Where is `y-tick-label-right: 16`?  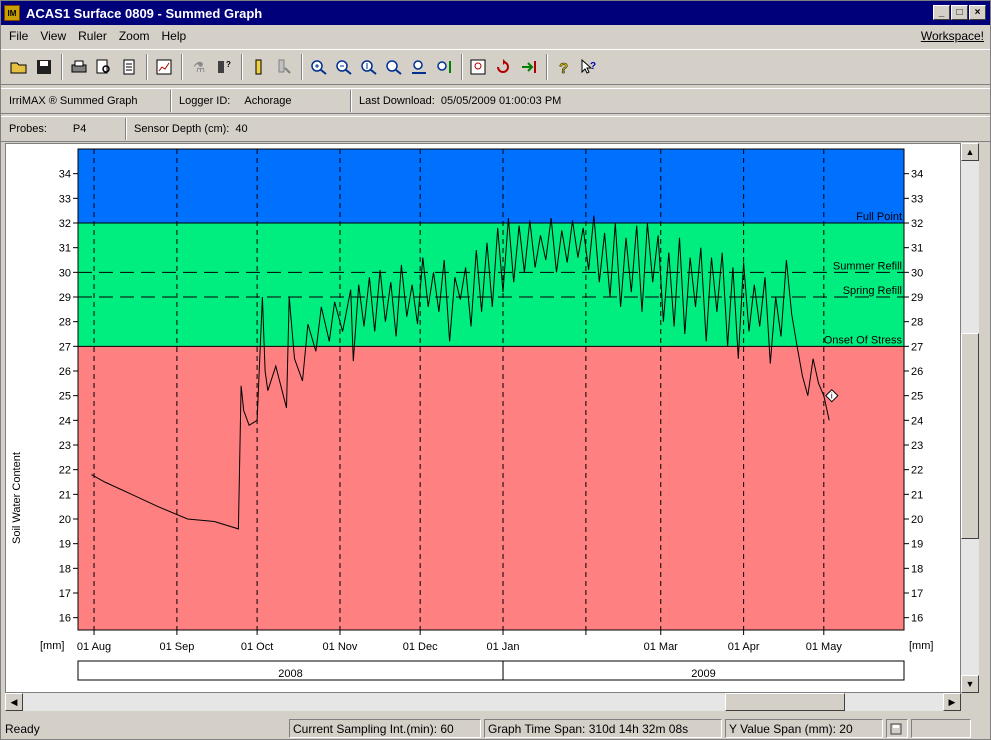
y-tick-label-right: 16 is located at coordinates (917, 619).